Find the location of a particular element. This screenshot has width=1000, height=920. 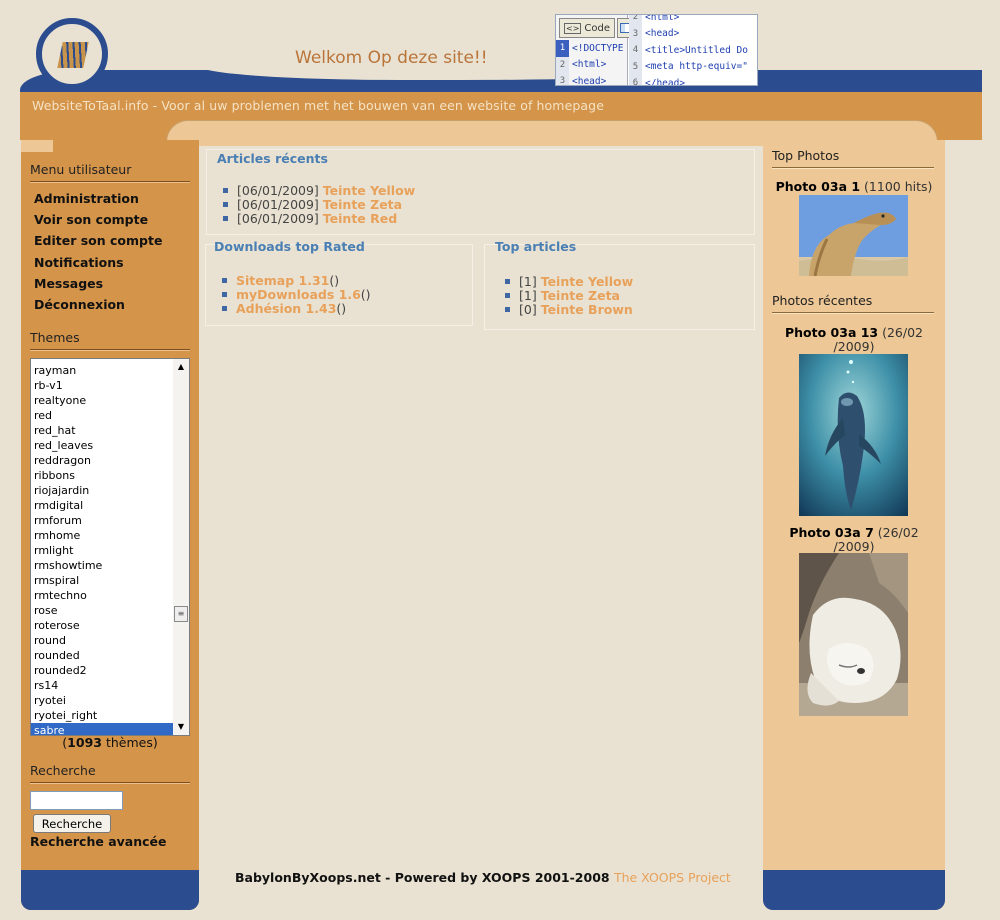

polar-bear-photo is located at coordinates (853, 634).